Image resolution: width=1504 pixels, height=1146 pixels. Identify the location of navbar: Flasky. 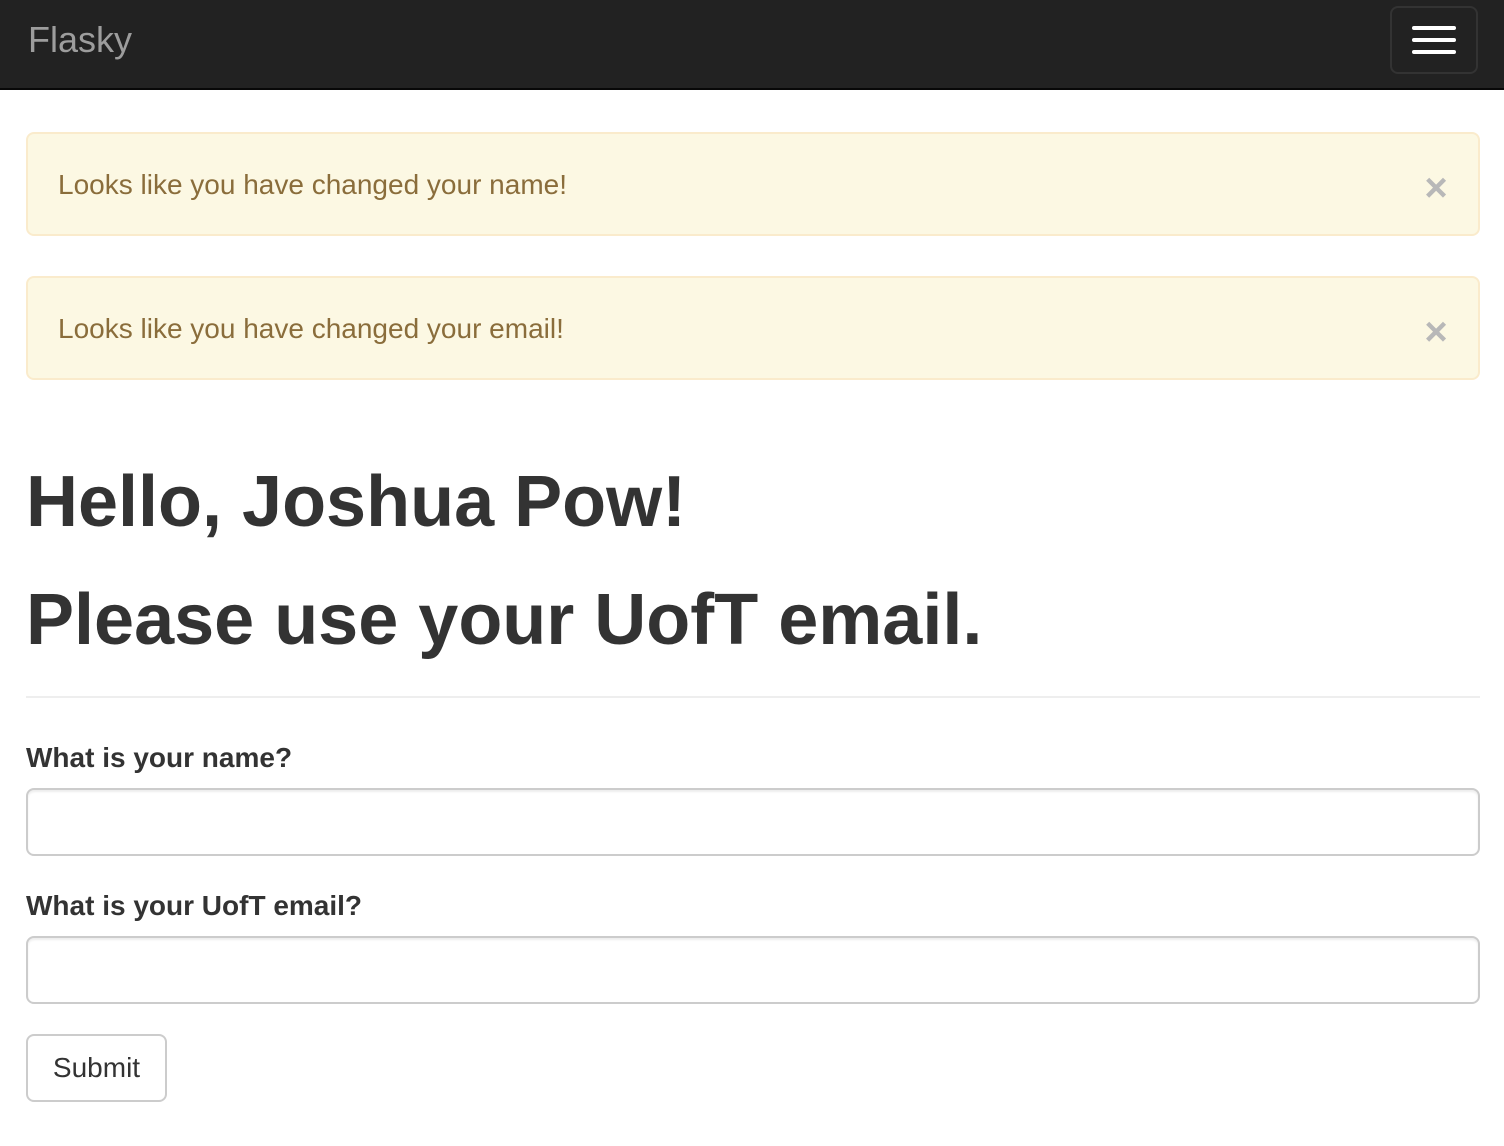
(752, 45).